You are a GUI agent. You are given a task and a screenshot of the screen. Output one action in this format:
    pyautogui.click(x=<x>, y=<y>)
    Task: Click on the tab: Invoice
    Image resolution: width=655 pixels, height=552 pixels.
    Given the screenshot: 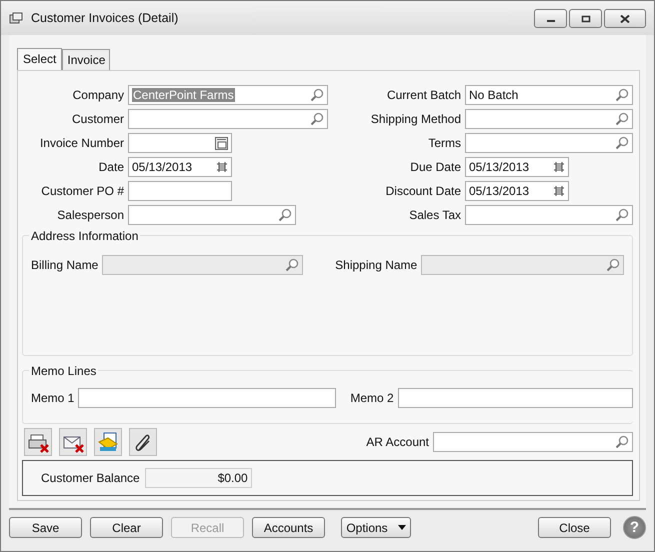 What is the action you would take?
    pyautogui.click(x=86, y=59)
    